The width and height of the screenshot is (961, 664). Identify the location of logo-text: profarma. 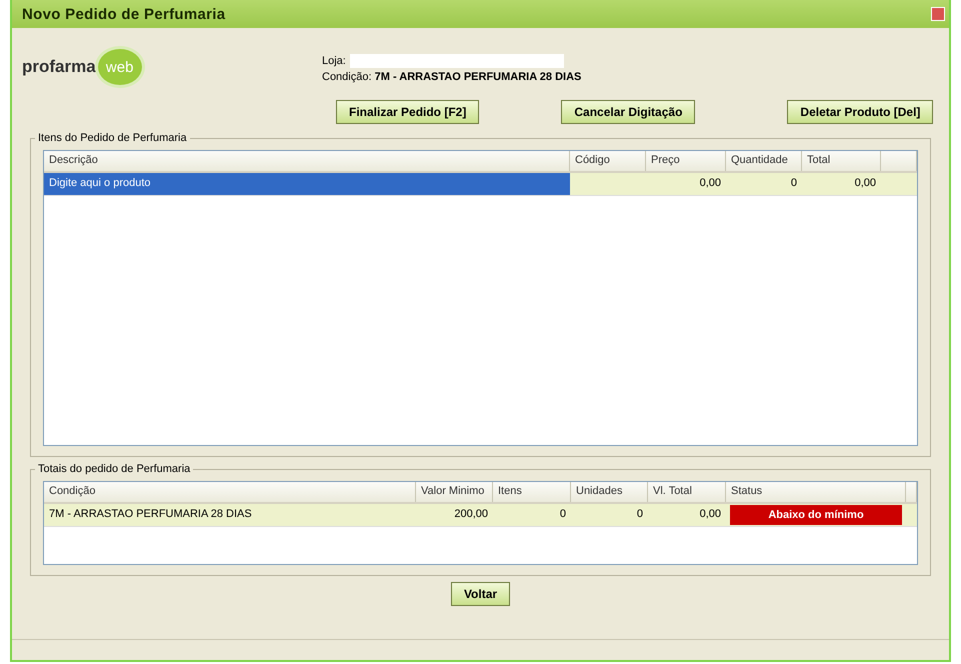
(59, 67).